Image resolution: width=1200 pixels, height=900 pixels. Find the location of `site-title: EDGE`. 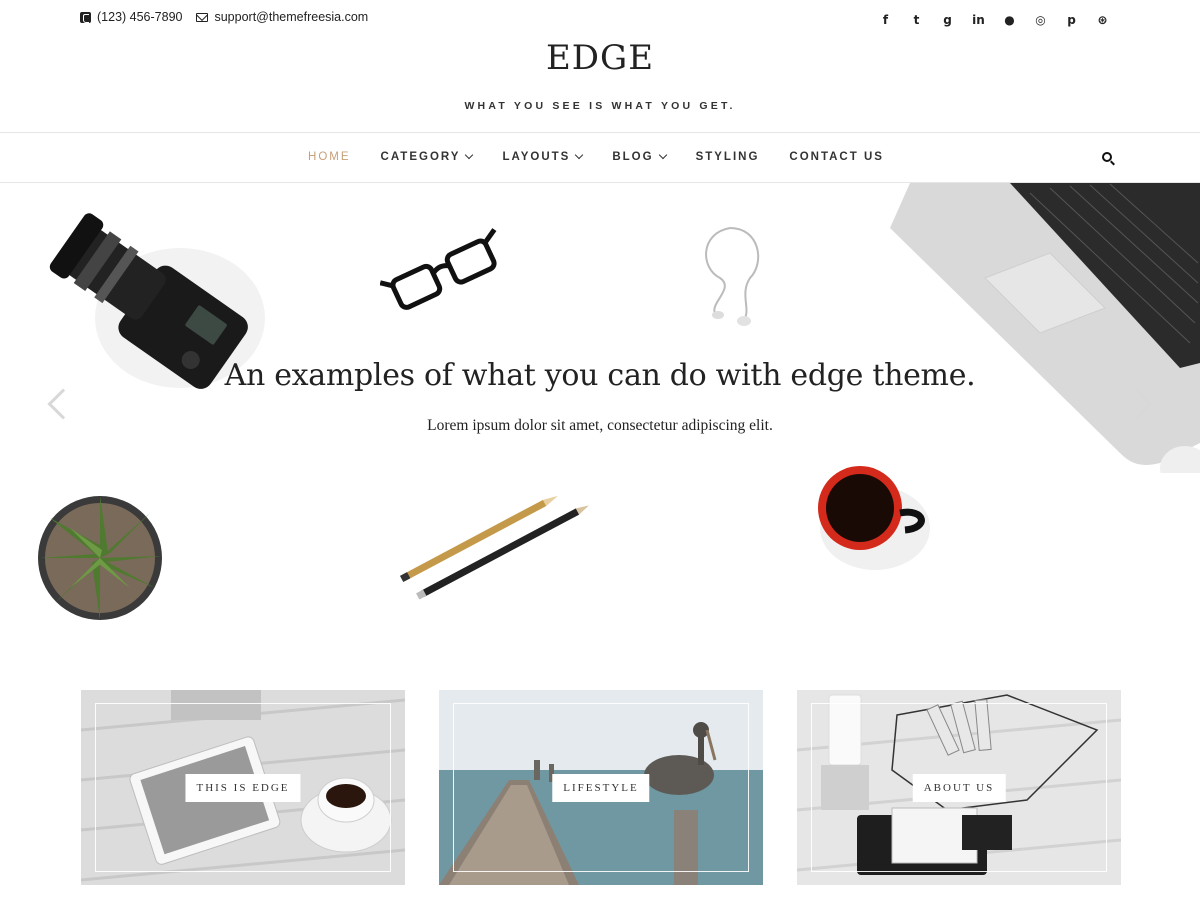

site-title: EDGE is located at coordinates (600, 58).